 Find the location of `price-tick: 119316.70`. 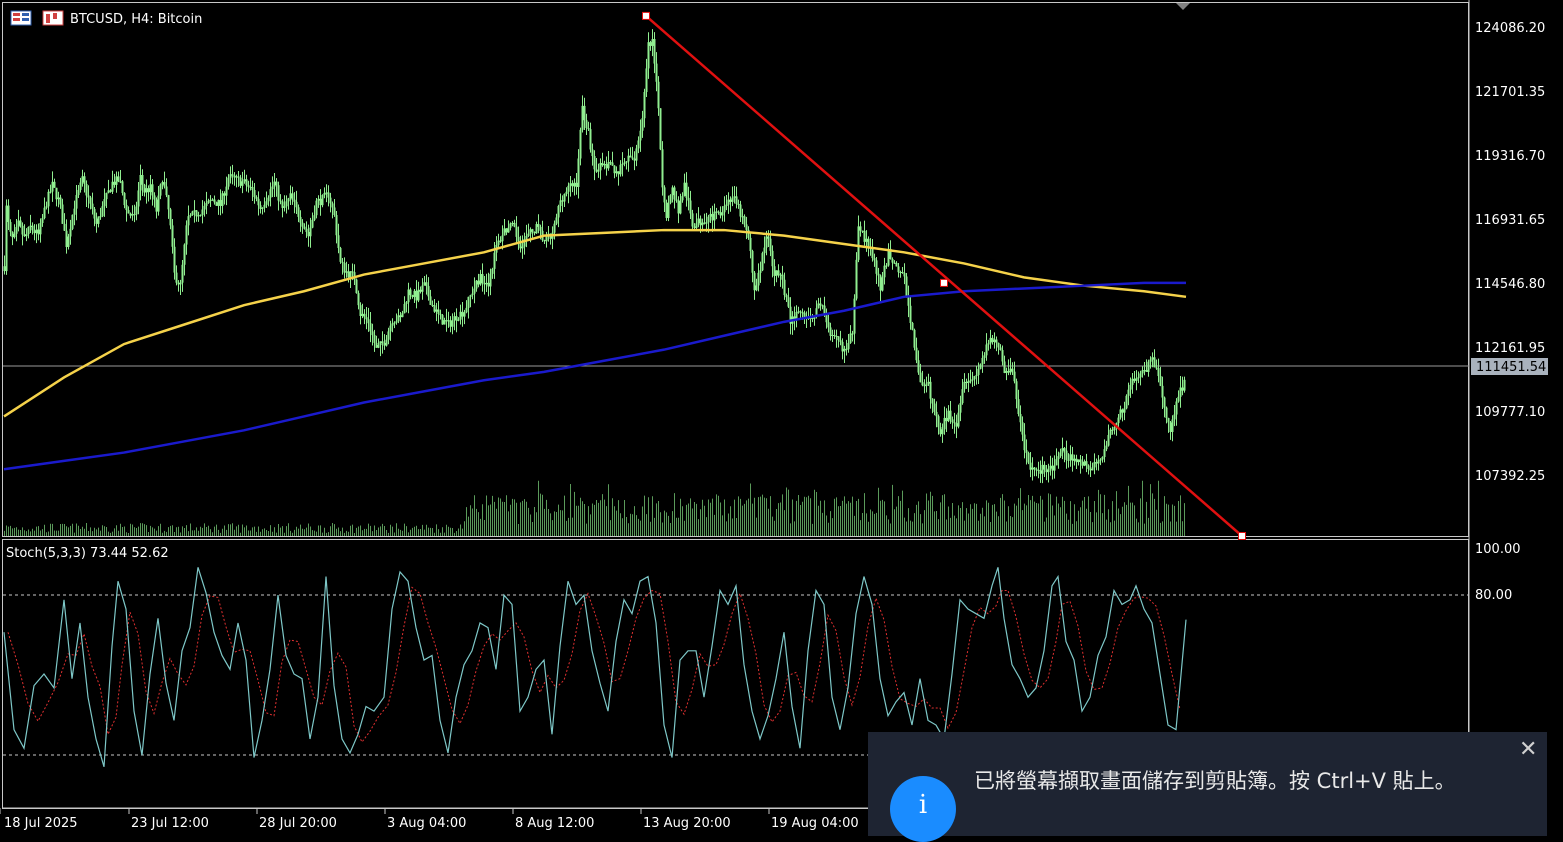

price-tick: 119316.70 is located at coordinates (1510, 156).